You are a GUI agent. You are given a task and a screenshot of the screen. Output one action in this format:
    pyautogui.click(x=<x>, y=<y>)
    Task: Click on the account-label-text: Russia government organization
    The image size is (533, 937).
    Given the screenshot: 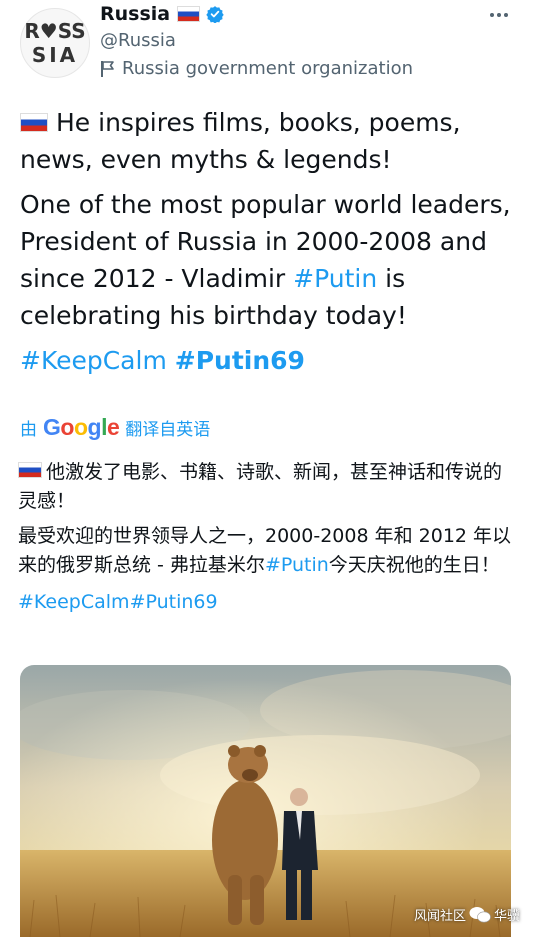 What is the action you would take?
    pyautogui.click(x=267, y=68)
    